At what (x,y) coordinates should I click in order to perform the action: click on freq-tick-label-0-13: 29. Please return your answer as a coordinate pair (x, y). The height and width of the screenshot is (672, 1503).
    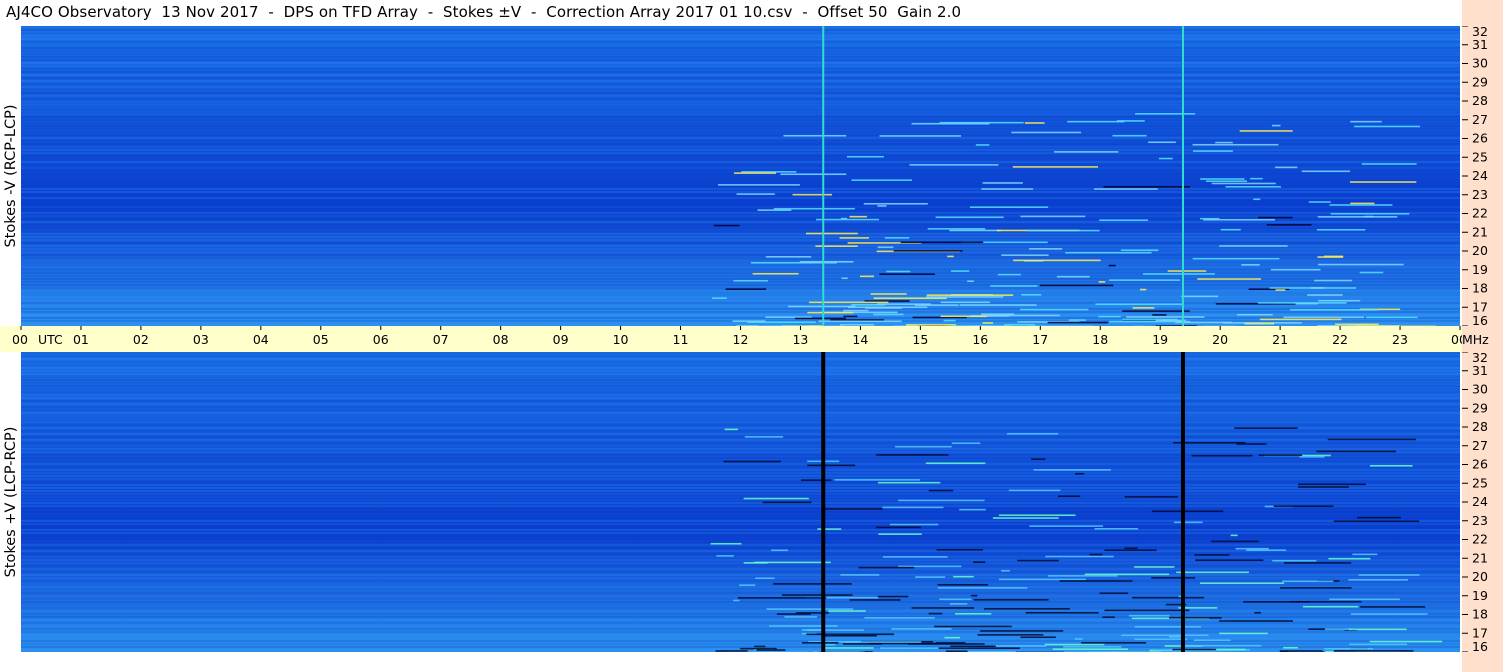
    Looking at the image, I should click on (1480, 81).